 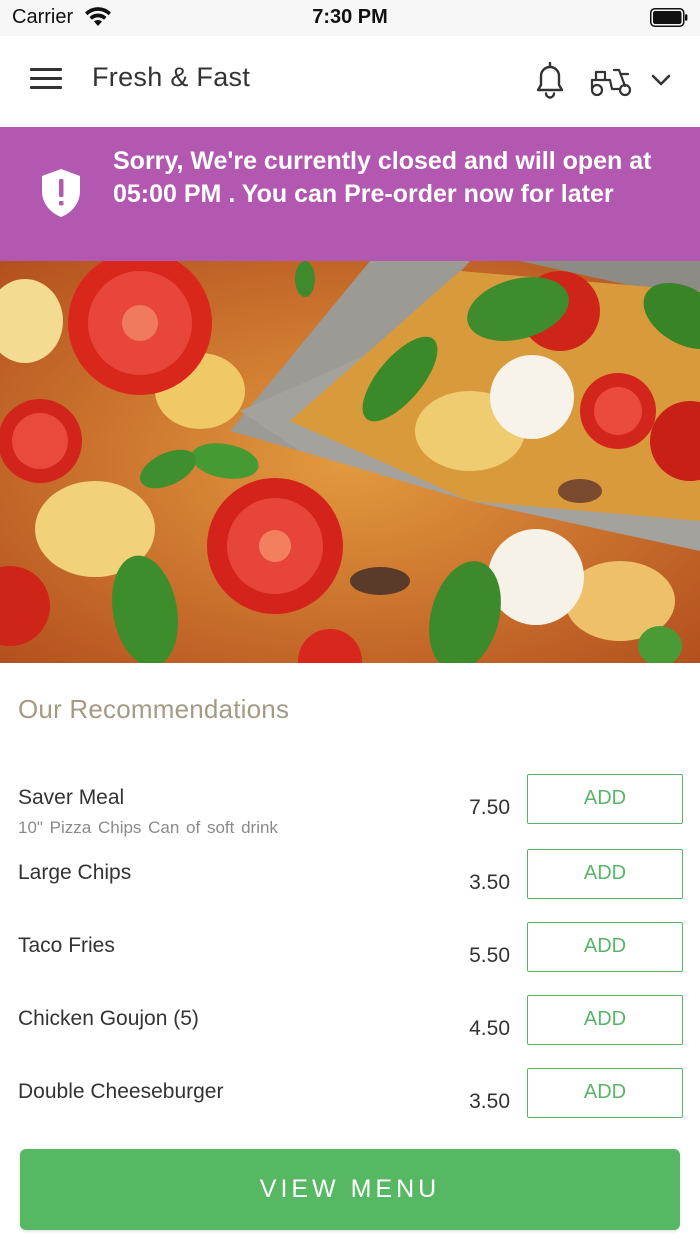 I want to click on item-name: Saver Meal, so click(x=71, y=797).